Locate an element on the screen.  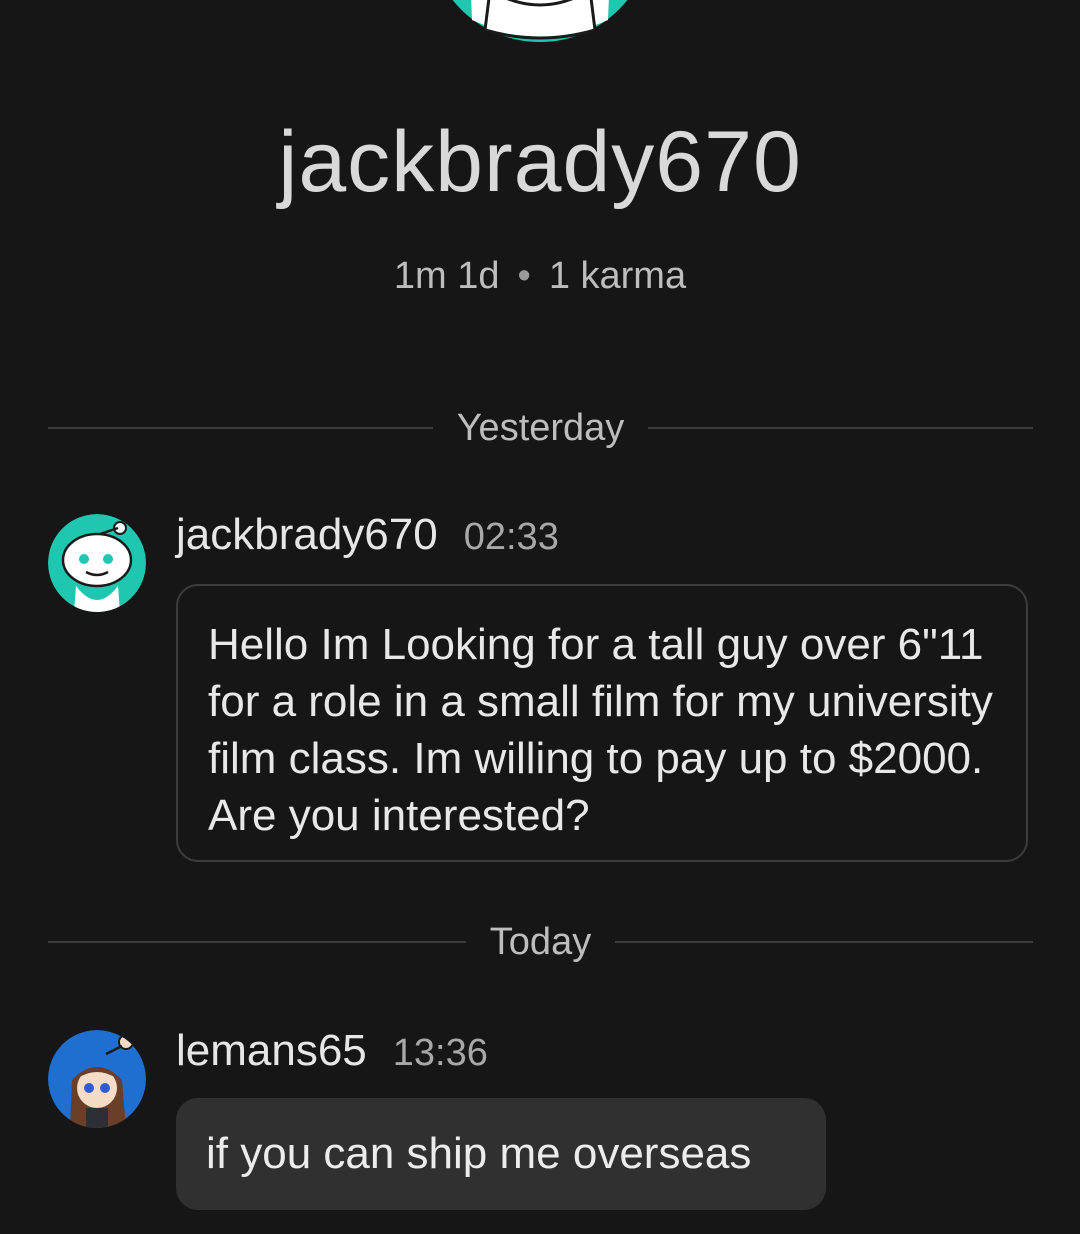
message-time: 13:36 is located at coordinates (440, 1053).